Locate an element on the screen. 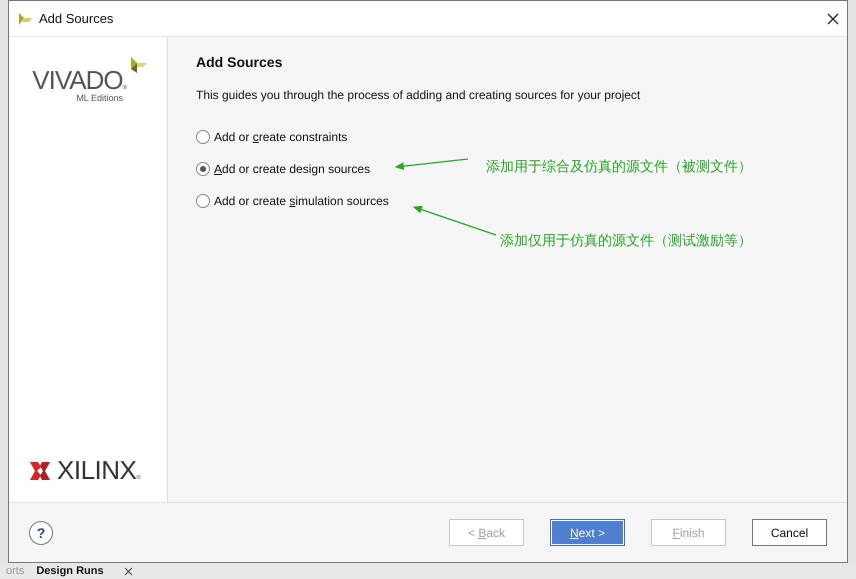  dialog-button: Cancel is located at coordinates (789, 532).